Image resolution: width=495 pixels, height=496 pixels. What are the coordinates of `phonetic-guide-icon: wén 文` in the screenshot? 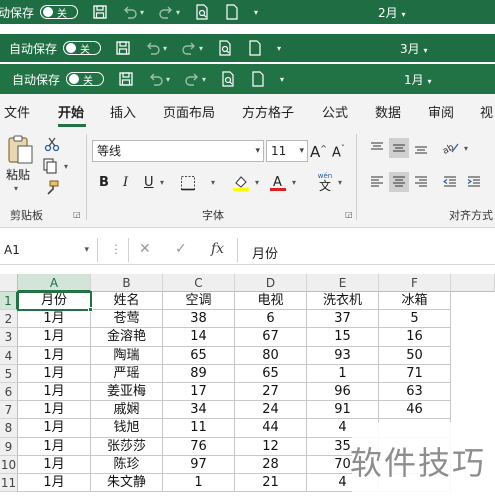 It's located at (325, 183).